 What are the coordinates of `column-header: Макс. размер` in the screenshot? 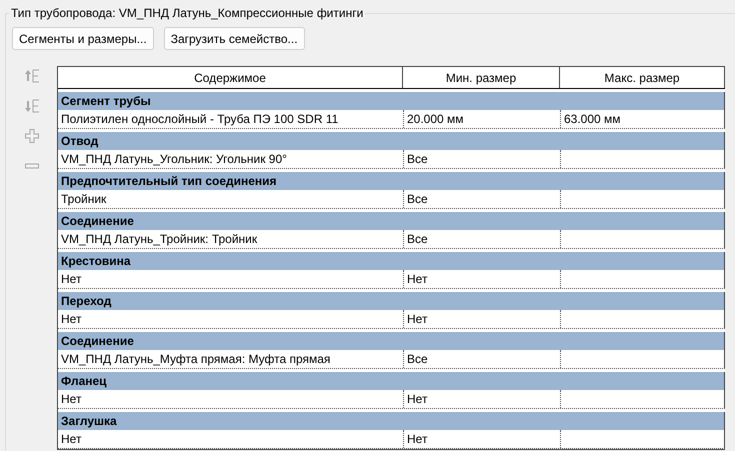 It's located at (642, 77).